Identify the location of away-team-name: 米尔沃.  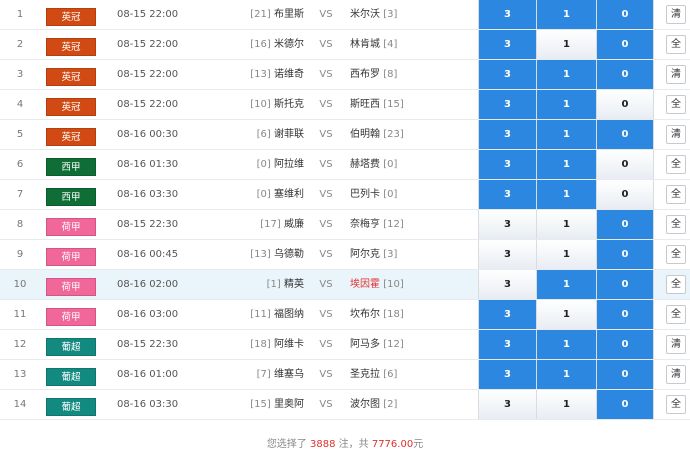
(365, 14).